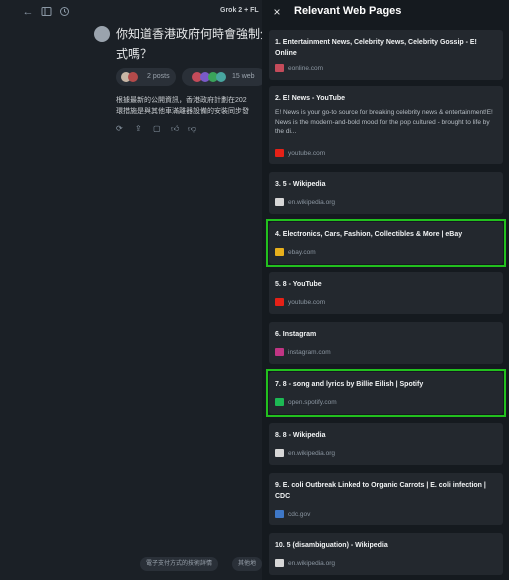  Describe the element at coordinates (179, 564) in the screenshot. I see `suggestion-chip: 電子支付方式的技術詳情` at that location.